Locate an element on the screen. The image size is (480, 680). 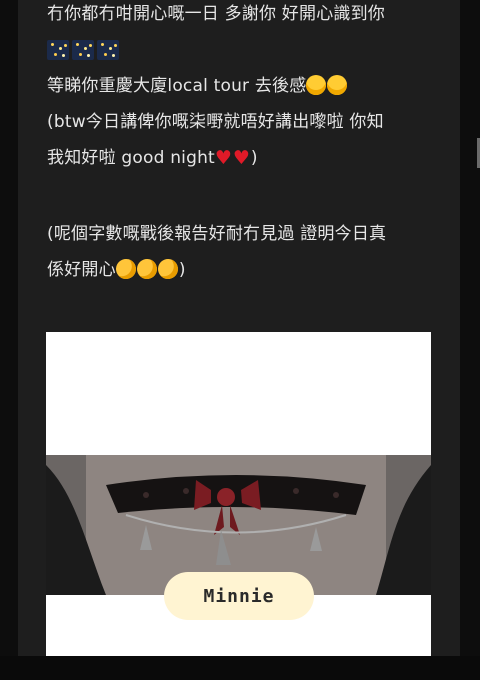
bottom-bar is located at coordinates (240, 668).